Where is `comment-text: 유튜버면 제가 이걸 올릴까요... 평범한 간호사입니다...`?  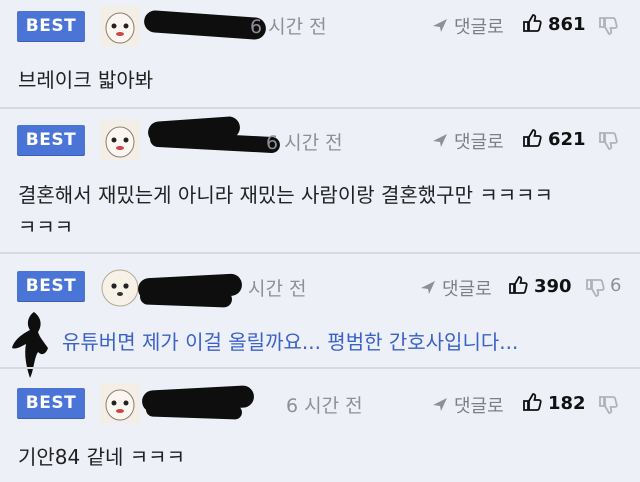
comment-text: 유튜버면 제가 이걸 올릴까요... 평범한 간호사입니다... is located at coordinates (290, 342).